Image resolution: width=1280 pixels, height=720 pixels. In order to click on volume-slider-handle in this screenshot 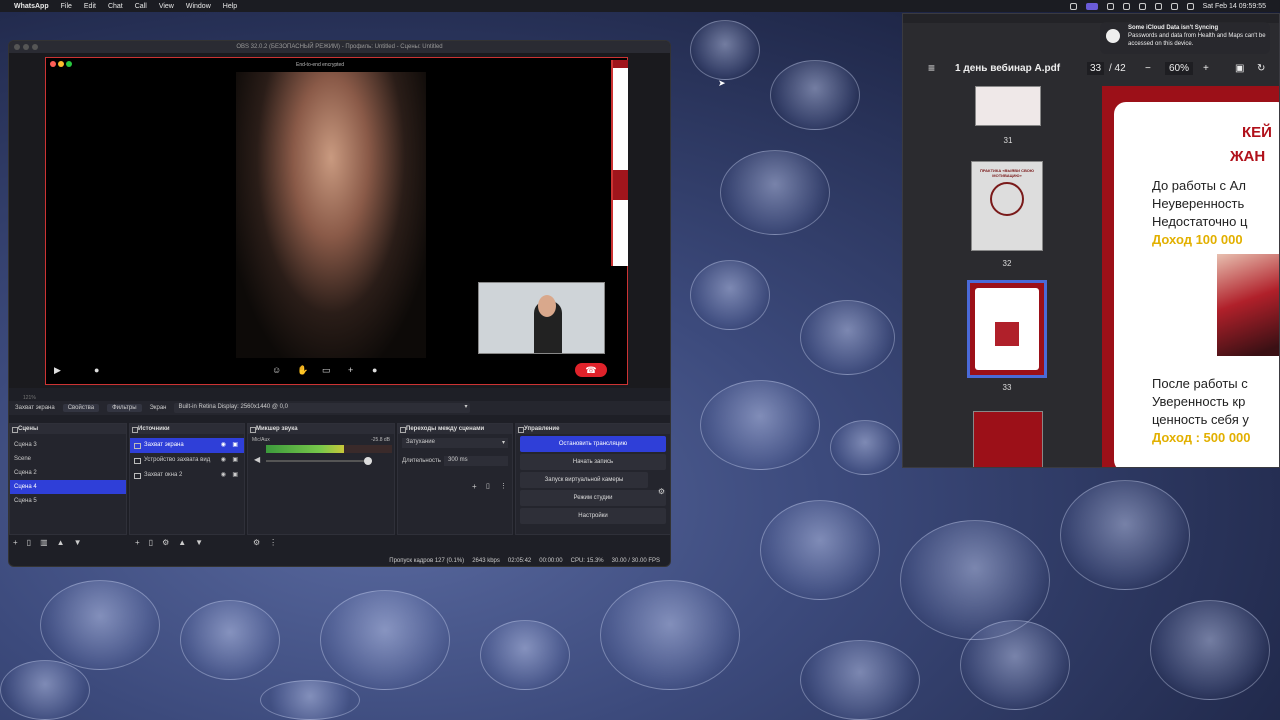, I will do `click(368, 461)`.